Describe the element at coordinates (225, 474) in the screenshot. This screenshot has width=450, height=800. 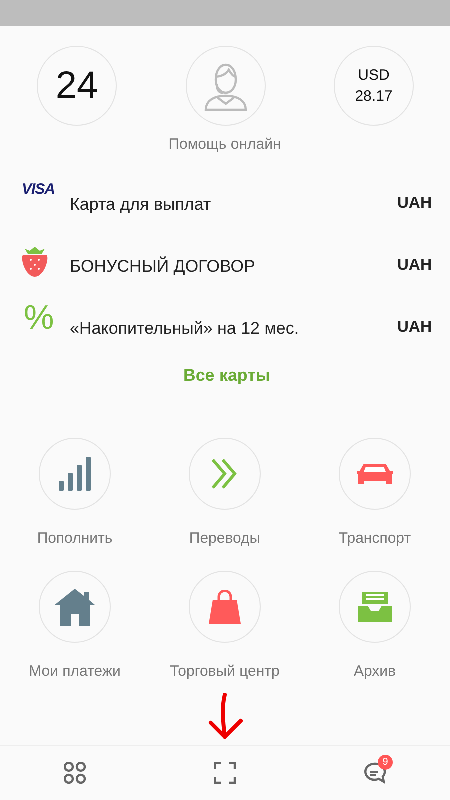
I see `double-chevron-icon` at that location.